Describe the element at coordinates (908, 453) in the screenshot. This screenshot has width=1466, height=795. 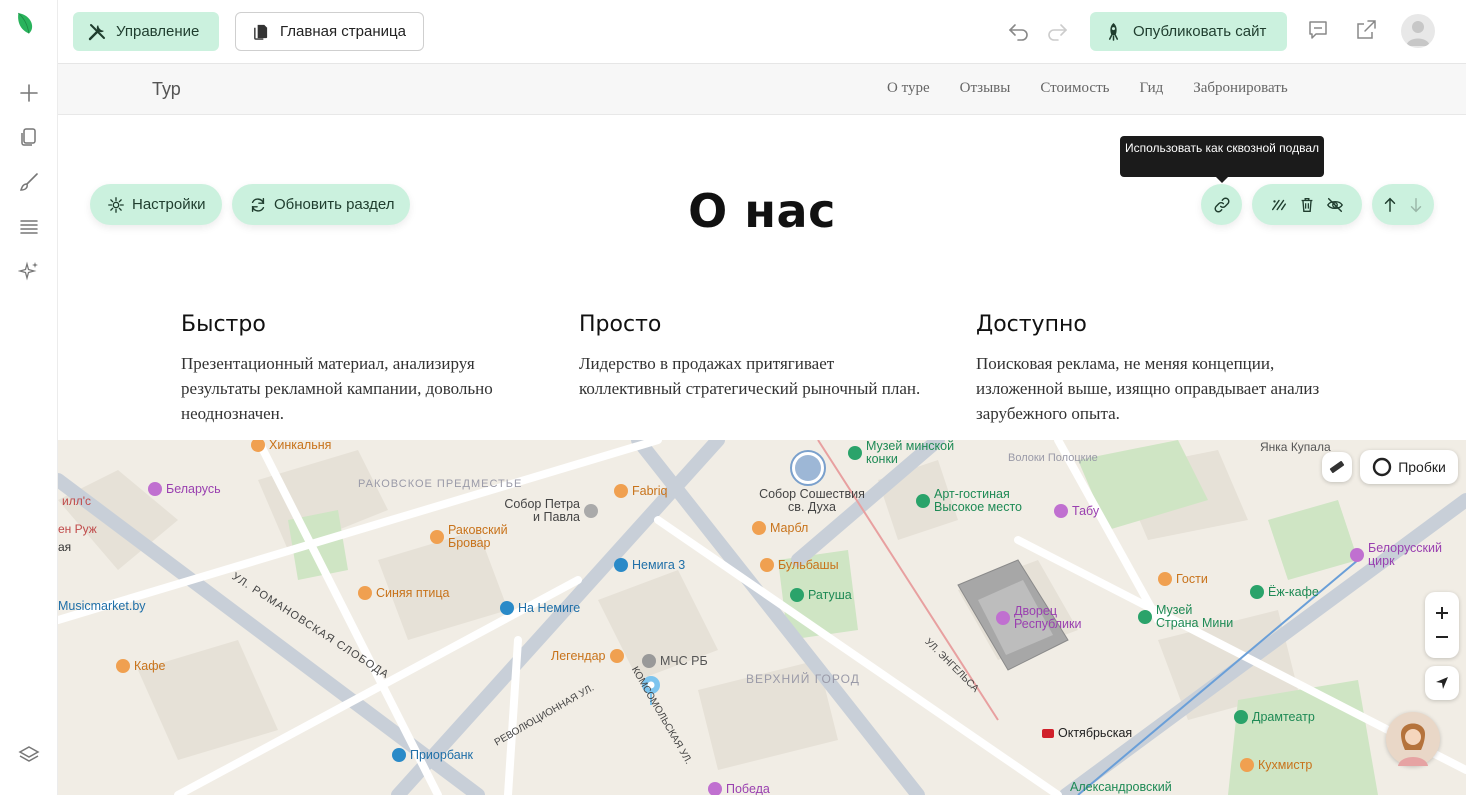
I see `map-poi: Музей минской конки` at that location.